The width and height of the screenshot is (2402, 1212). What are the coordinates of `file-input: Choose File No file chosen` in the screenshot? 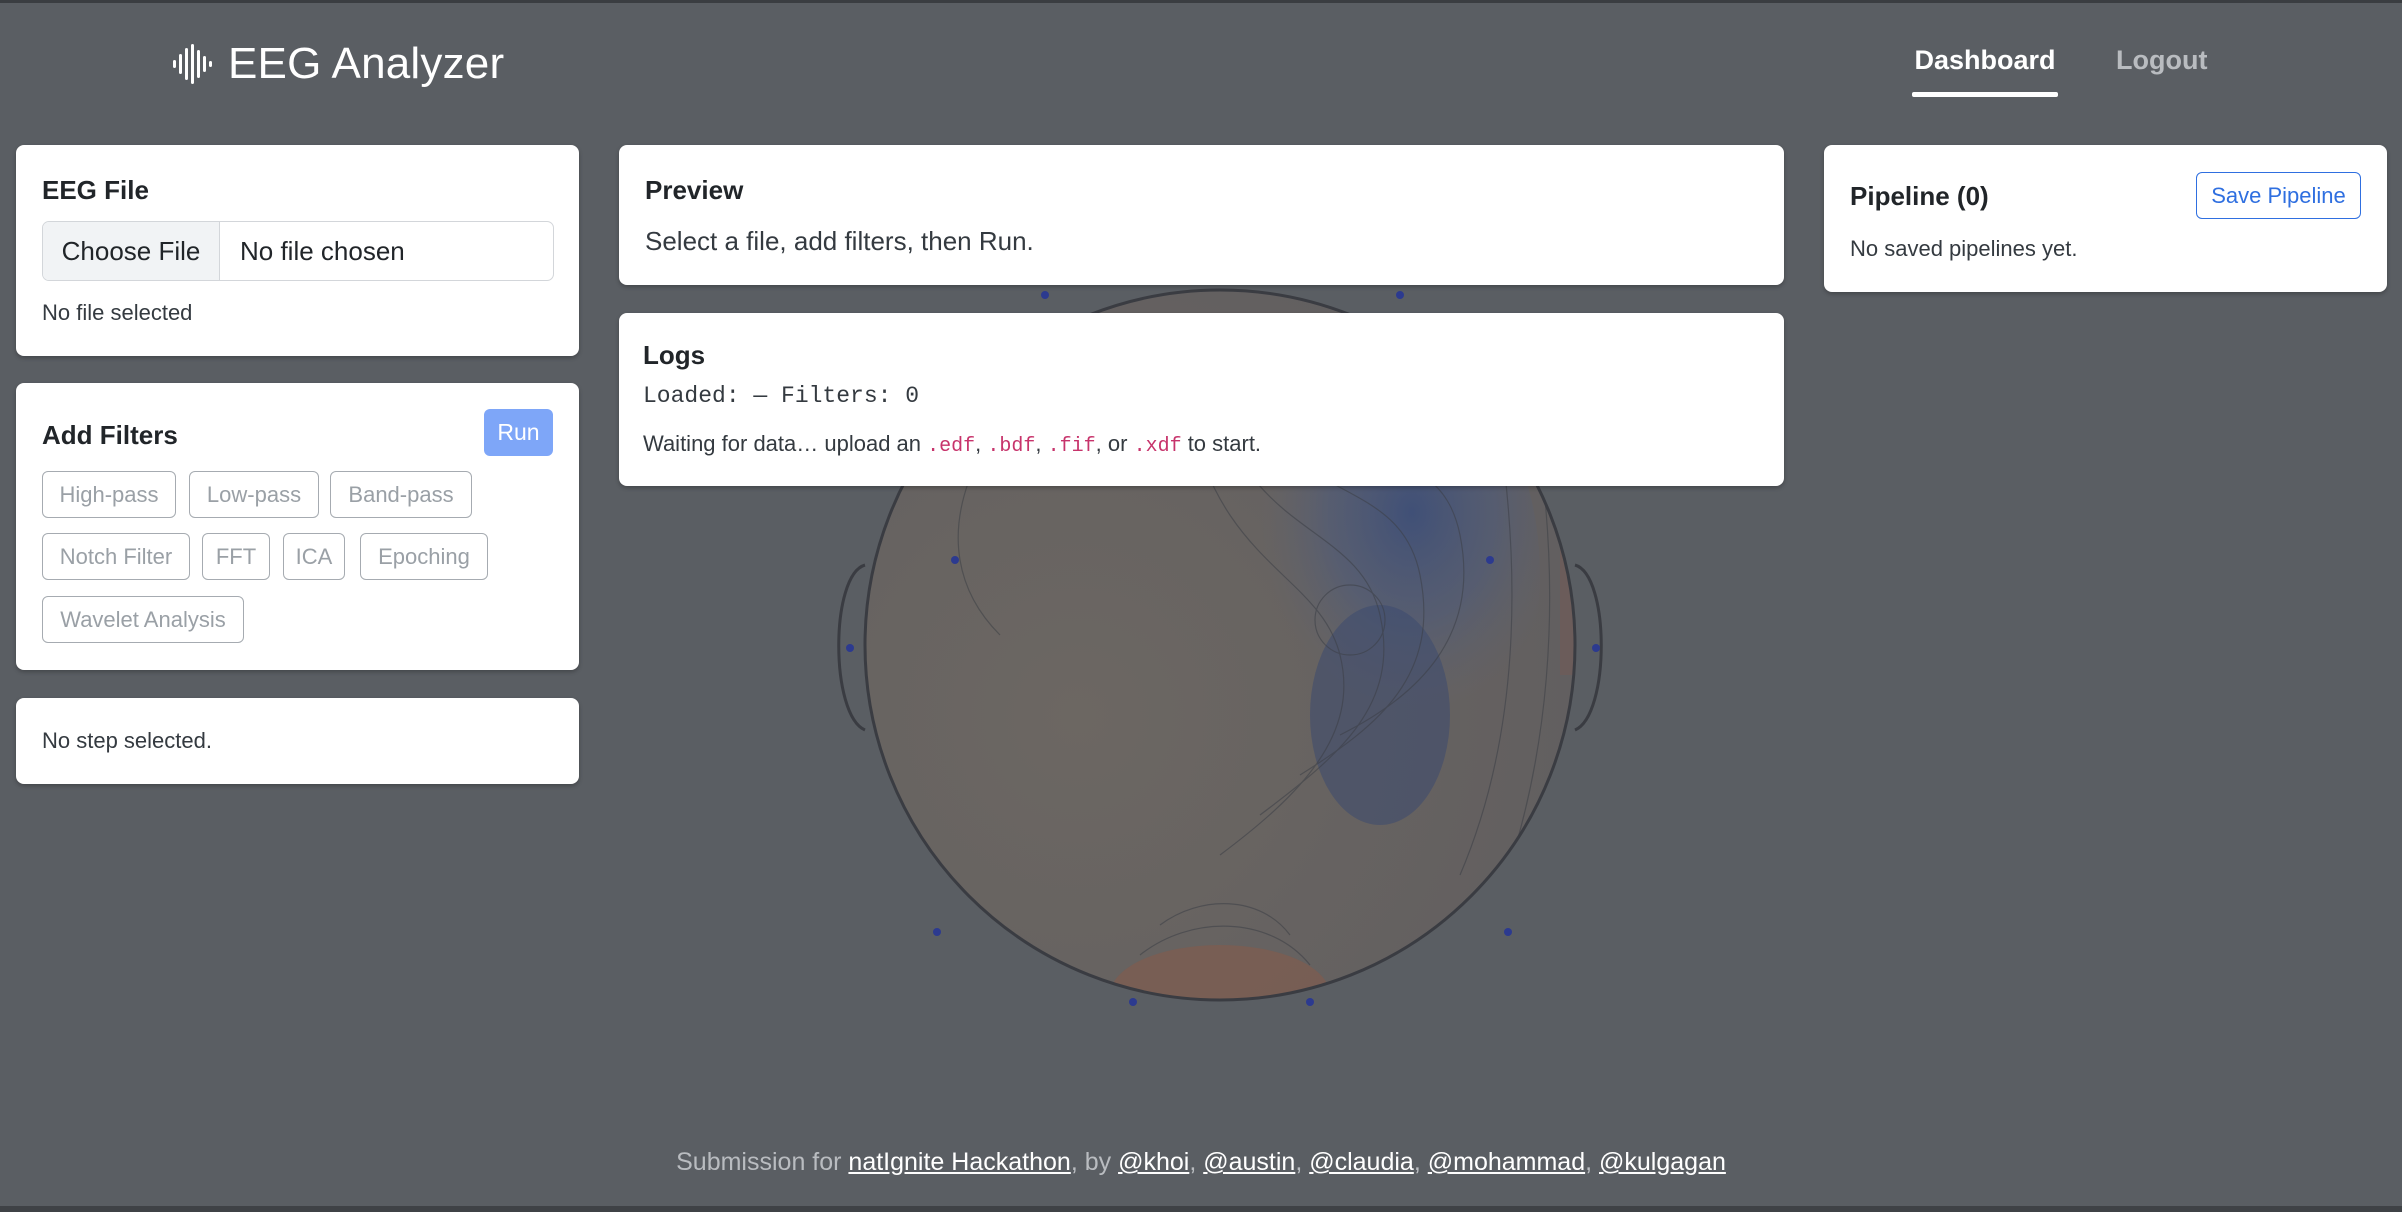 It's located at (298, 251).